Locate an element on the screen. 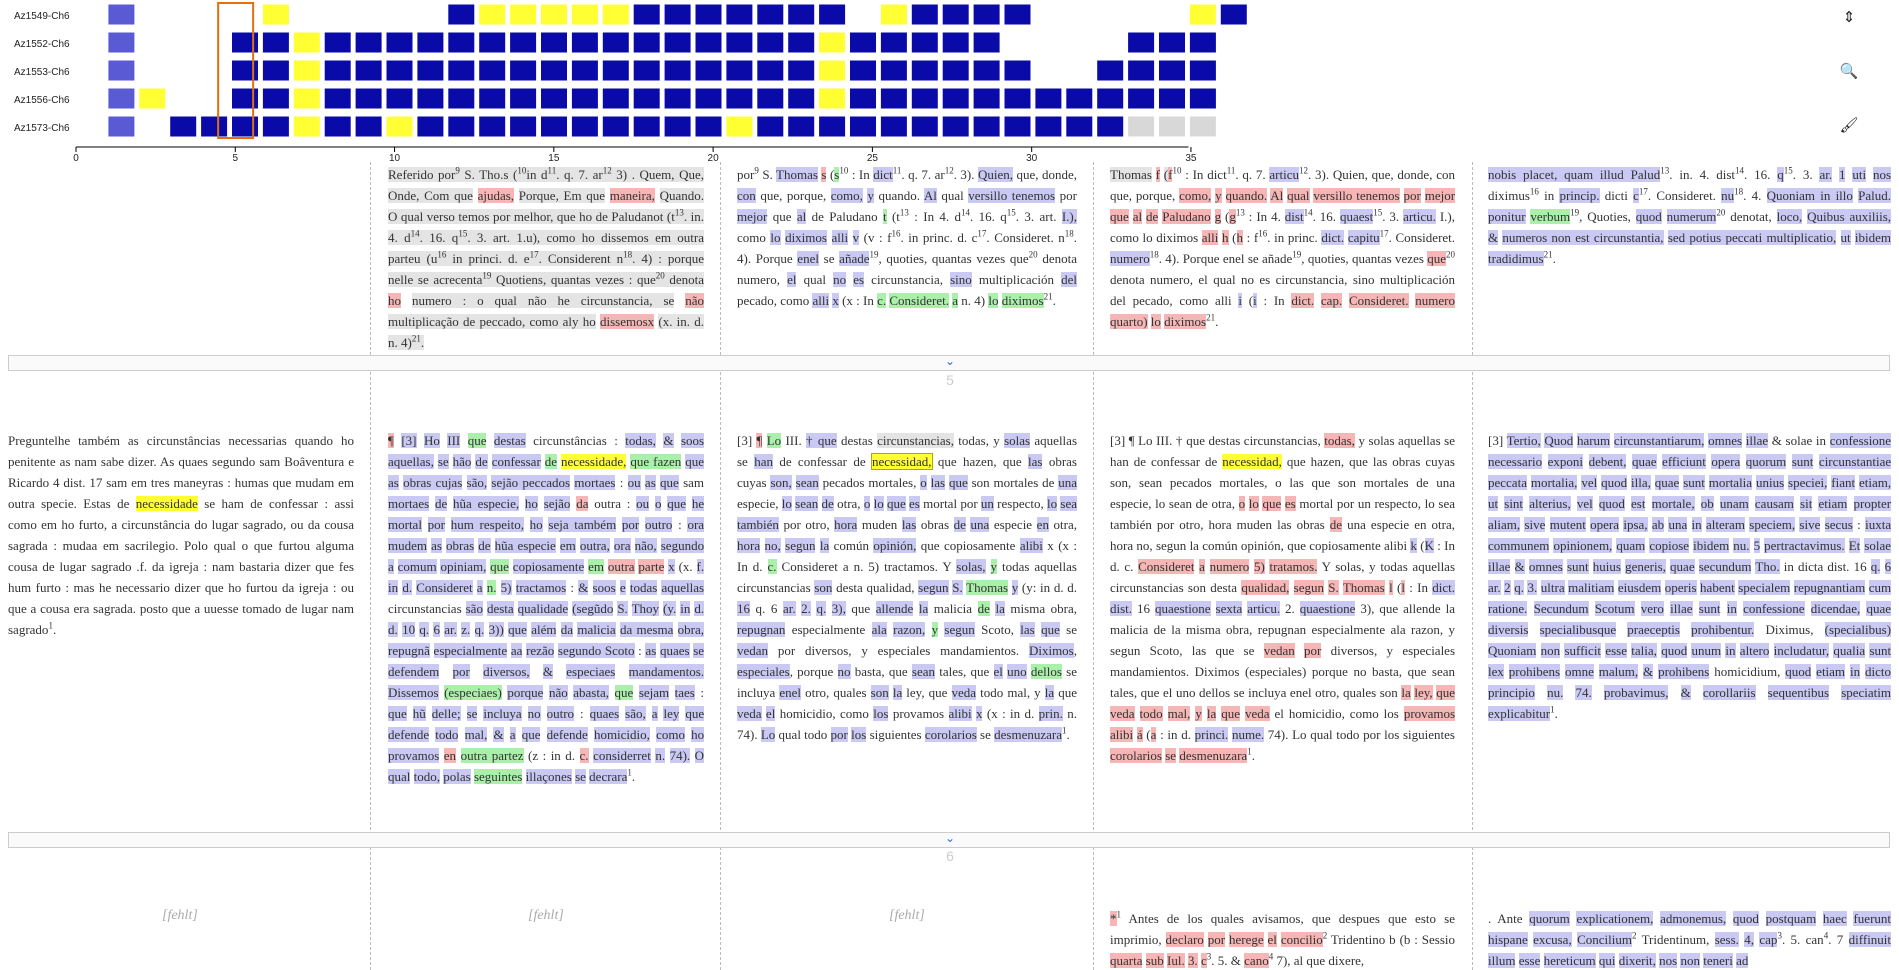 The image size is (1899, 970). brush-icon: 🖌 is located at coordinates (1849, 125).